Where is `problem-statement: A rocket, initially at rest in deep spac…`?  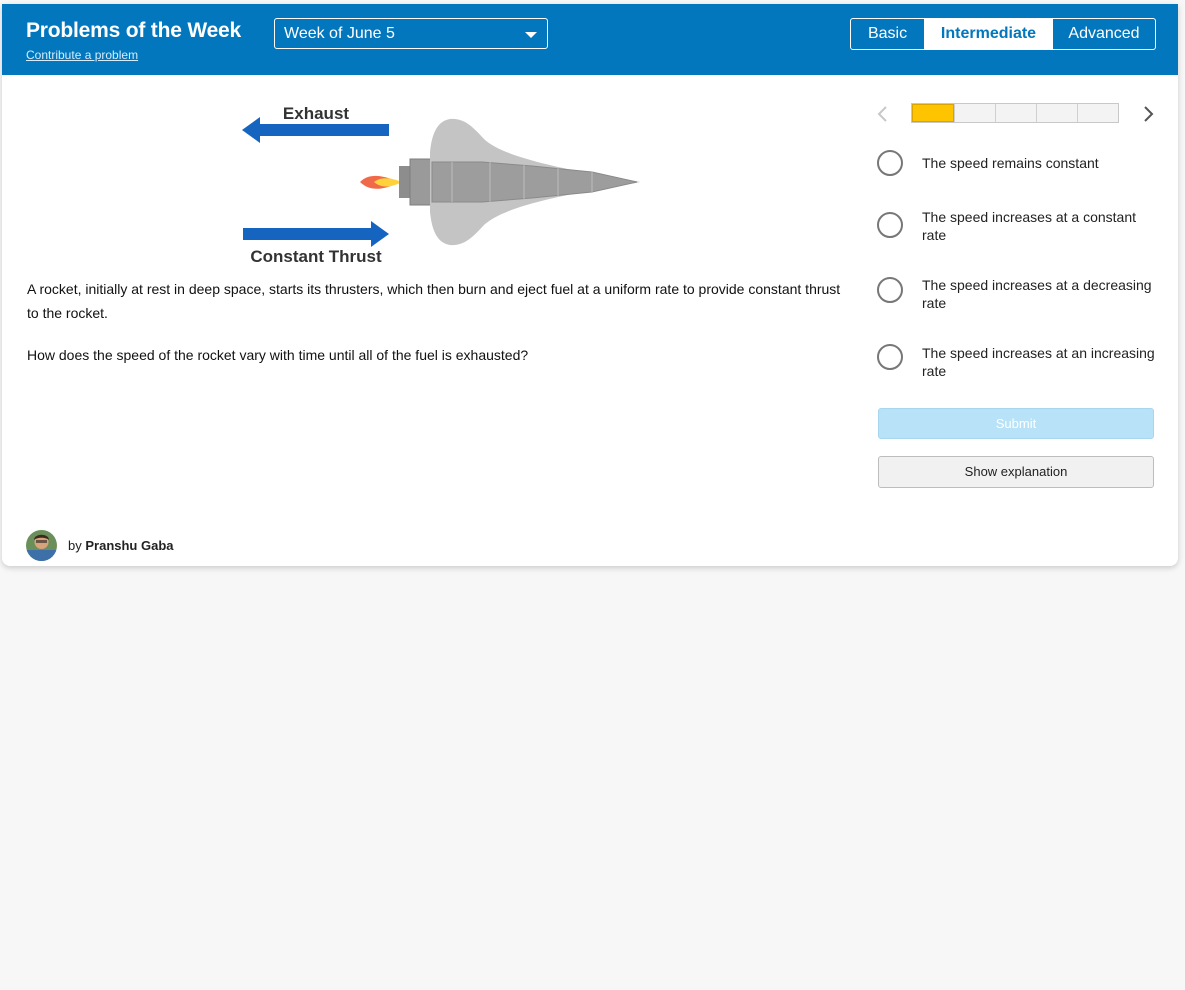 problem-statement: A rocket, initially at rest in deep spac… is located at coordinates (434, 301).